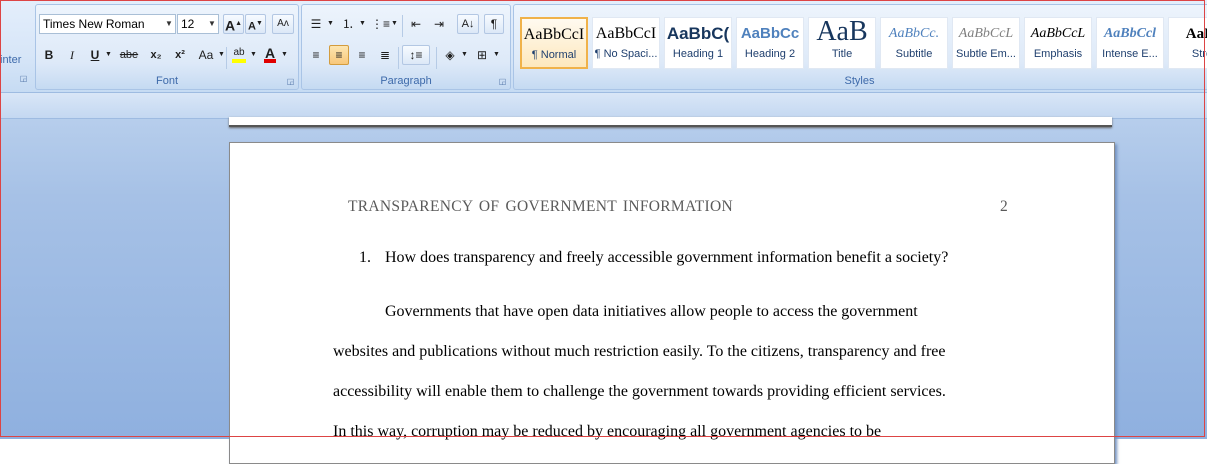 This screenshot has width=1207, height=464. Describe the element at coordinates (914, 33) in the screenshot. I see `style-sample: AaBbCc.` at that location.